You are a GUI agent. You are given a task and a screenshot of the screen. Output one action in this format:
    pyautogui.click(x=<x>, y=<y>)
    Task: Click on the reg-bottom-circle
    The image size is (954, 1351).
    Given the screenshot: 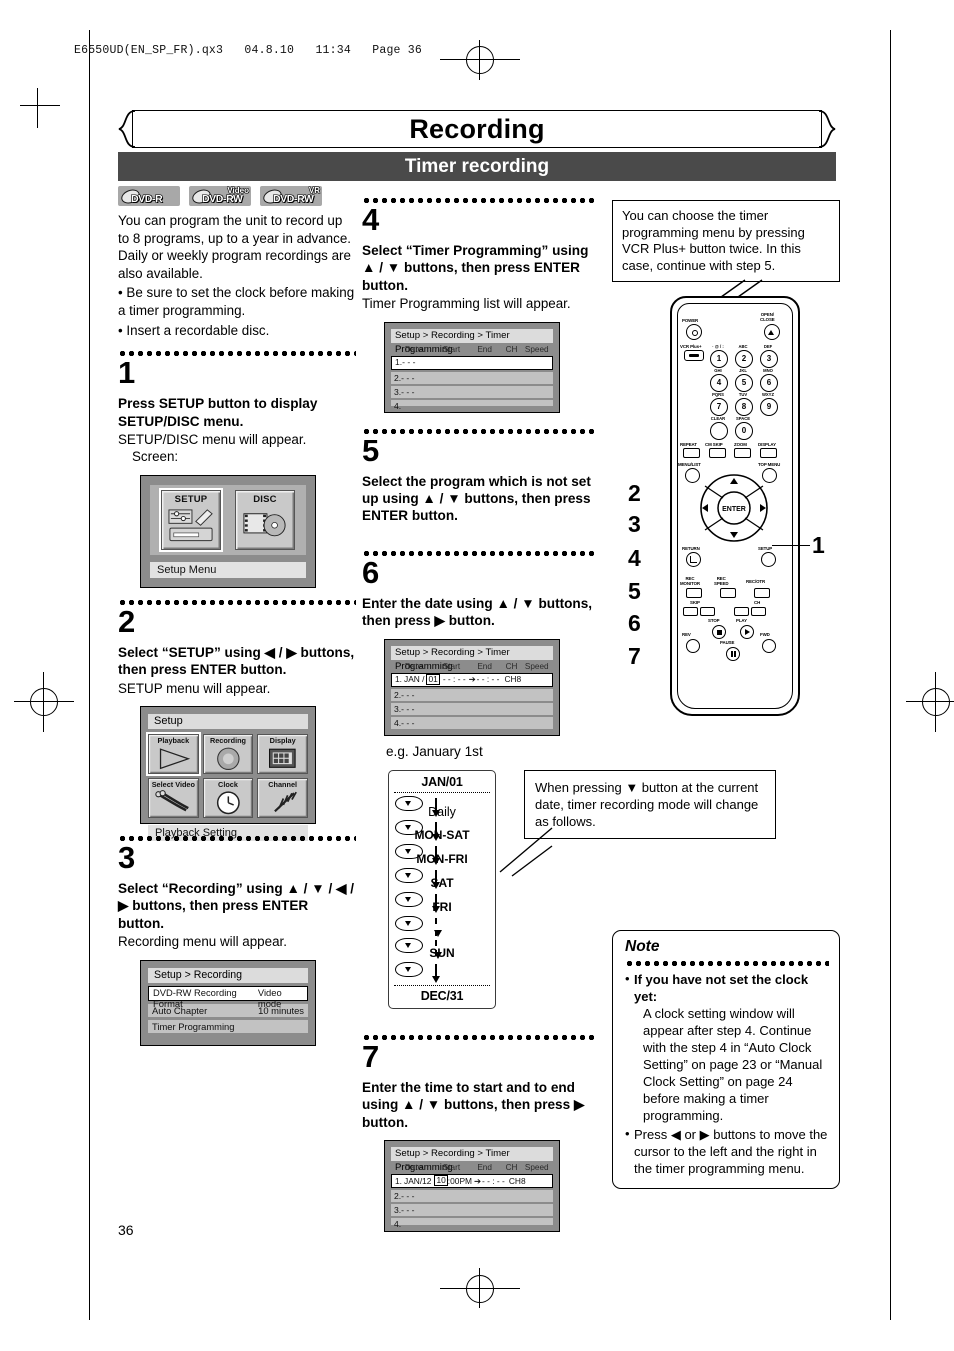 What is the action you would take?
    pyautogui.click(x=480, y=1289)
    